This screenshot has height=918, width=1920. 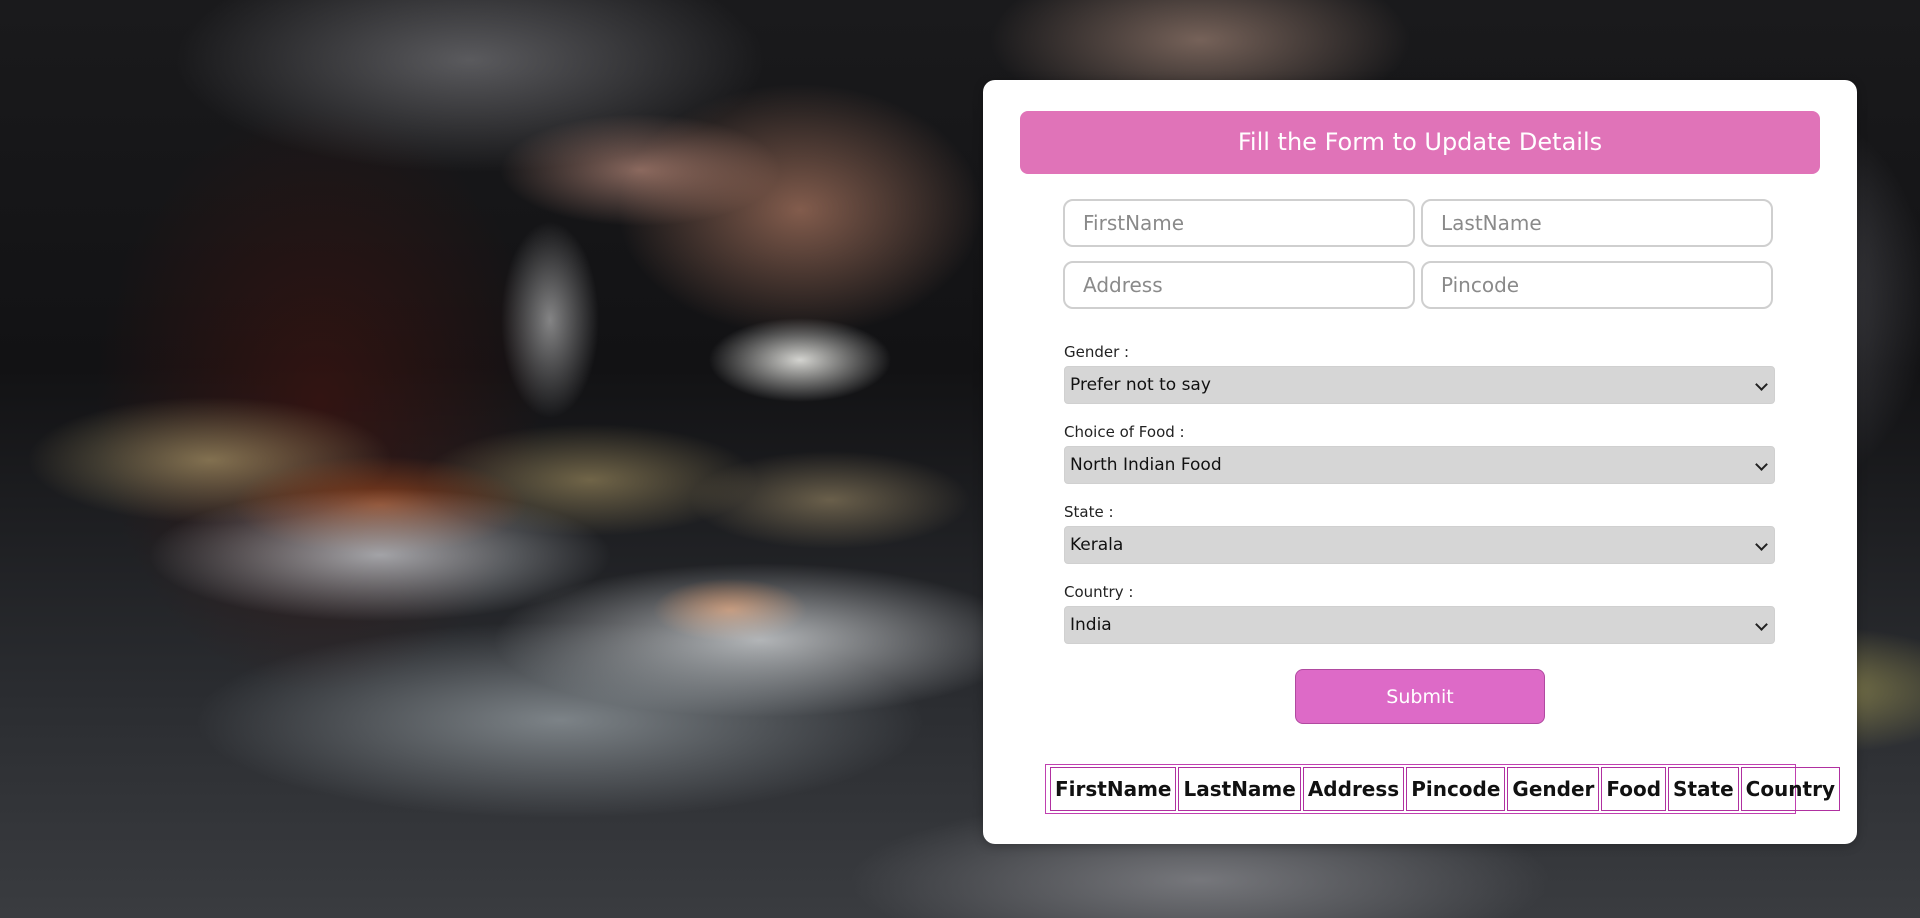 I want to click on food-select: North Indian Food, so click(x=1419, y=465).